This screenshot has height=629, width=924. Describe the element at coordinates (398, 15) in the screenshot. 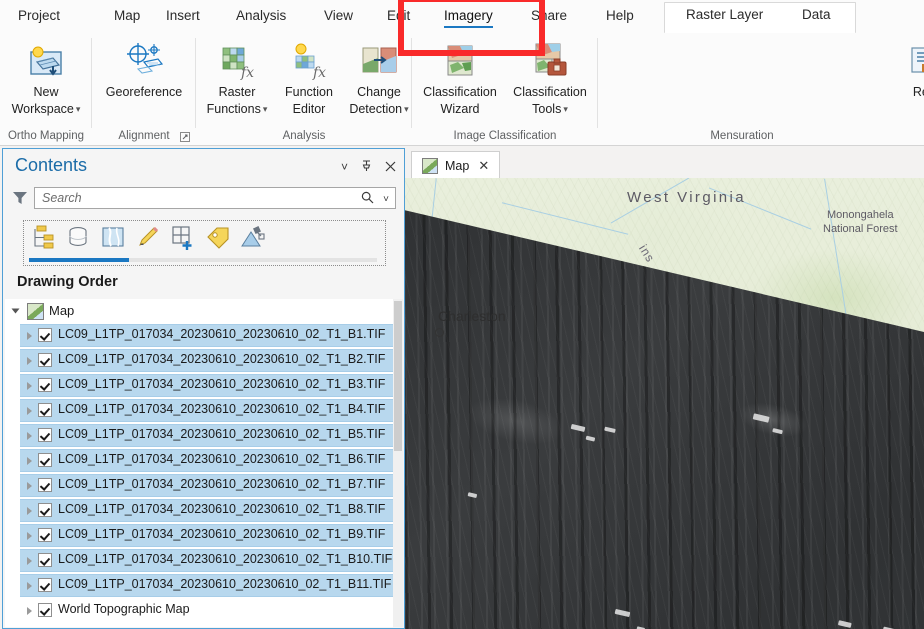

I see `tab-edit: Edit` at that location.